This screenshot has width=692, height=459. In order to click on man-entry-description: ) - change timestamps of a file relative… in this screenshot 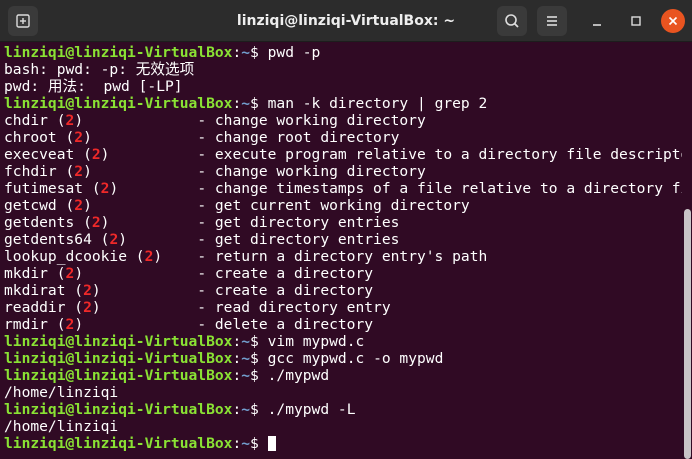, I will do `click(395, 188)`.